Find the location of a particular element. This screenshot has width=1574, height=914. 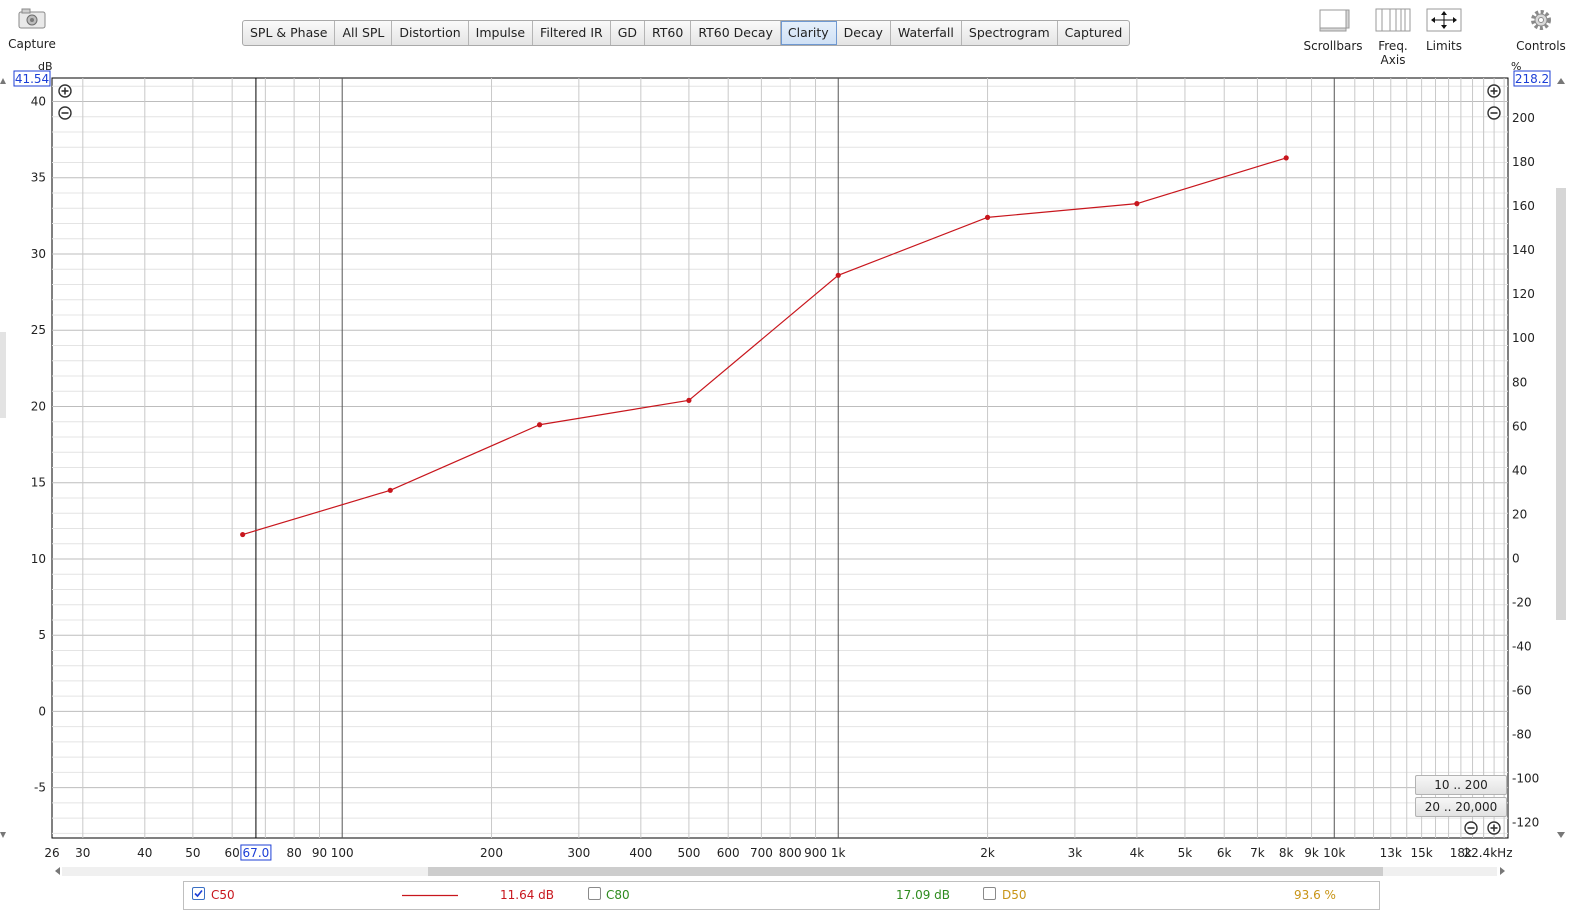

x-tick-label: 22.4kHz is located at coordinates (1488, 853).